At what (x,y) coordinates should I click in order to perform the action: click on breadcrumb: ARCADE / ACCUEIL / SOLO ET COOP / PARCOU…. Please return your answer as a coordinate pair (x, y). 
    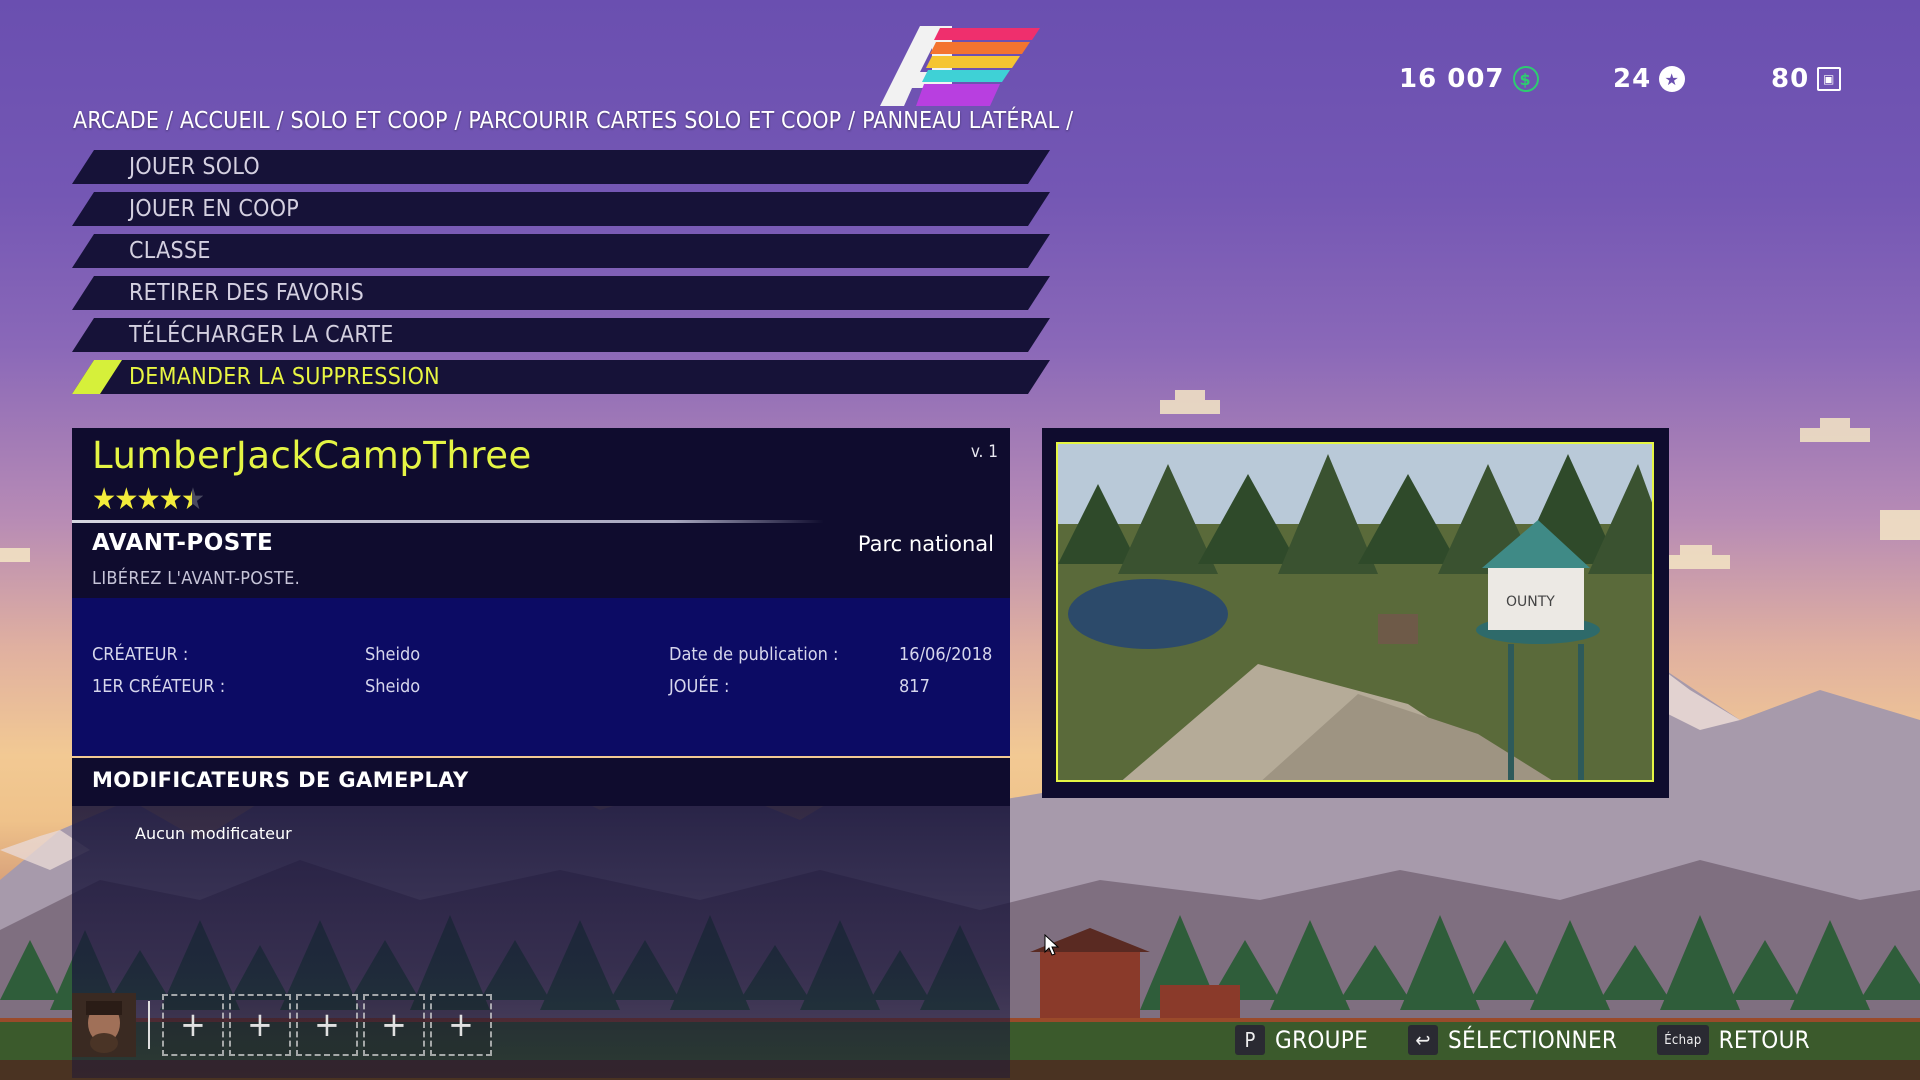
    Looking at the image, I should click on (573, 121).